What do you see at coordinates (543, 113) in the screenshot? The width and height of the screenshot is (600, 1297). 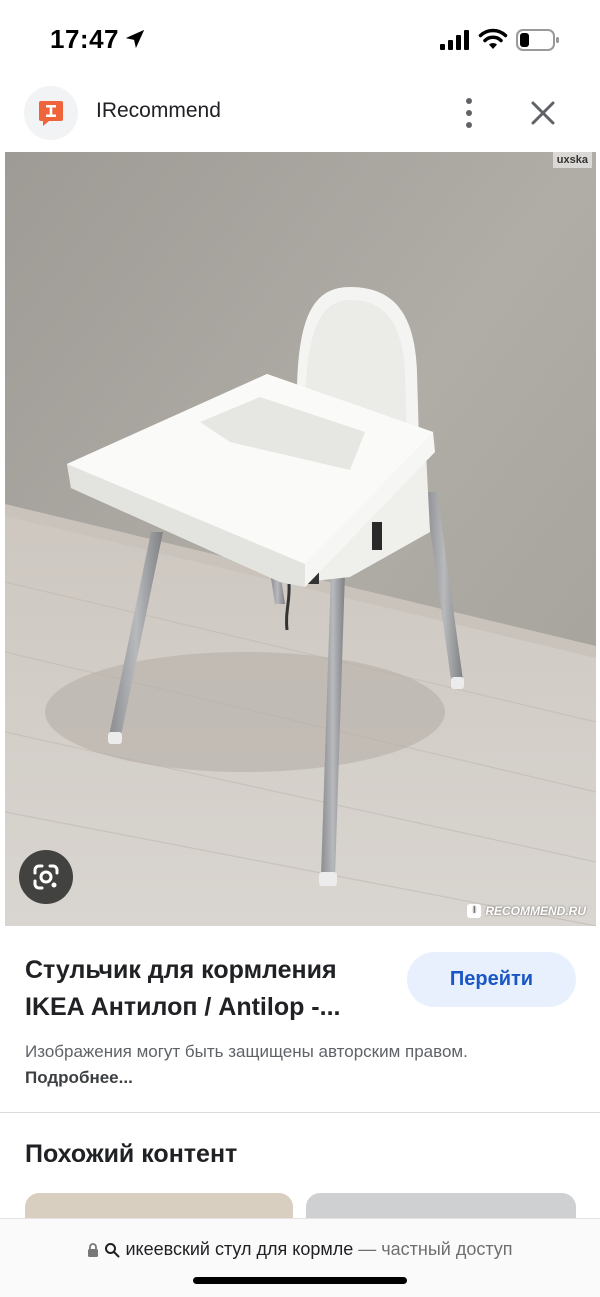 I see `close-icon` at bounding box center [543, 113].